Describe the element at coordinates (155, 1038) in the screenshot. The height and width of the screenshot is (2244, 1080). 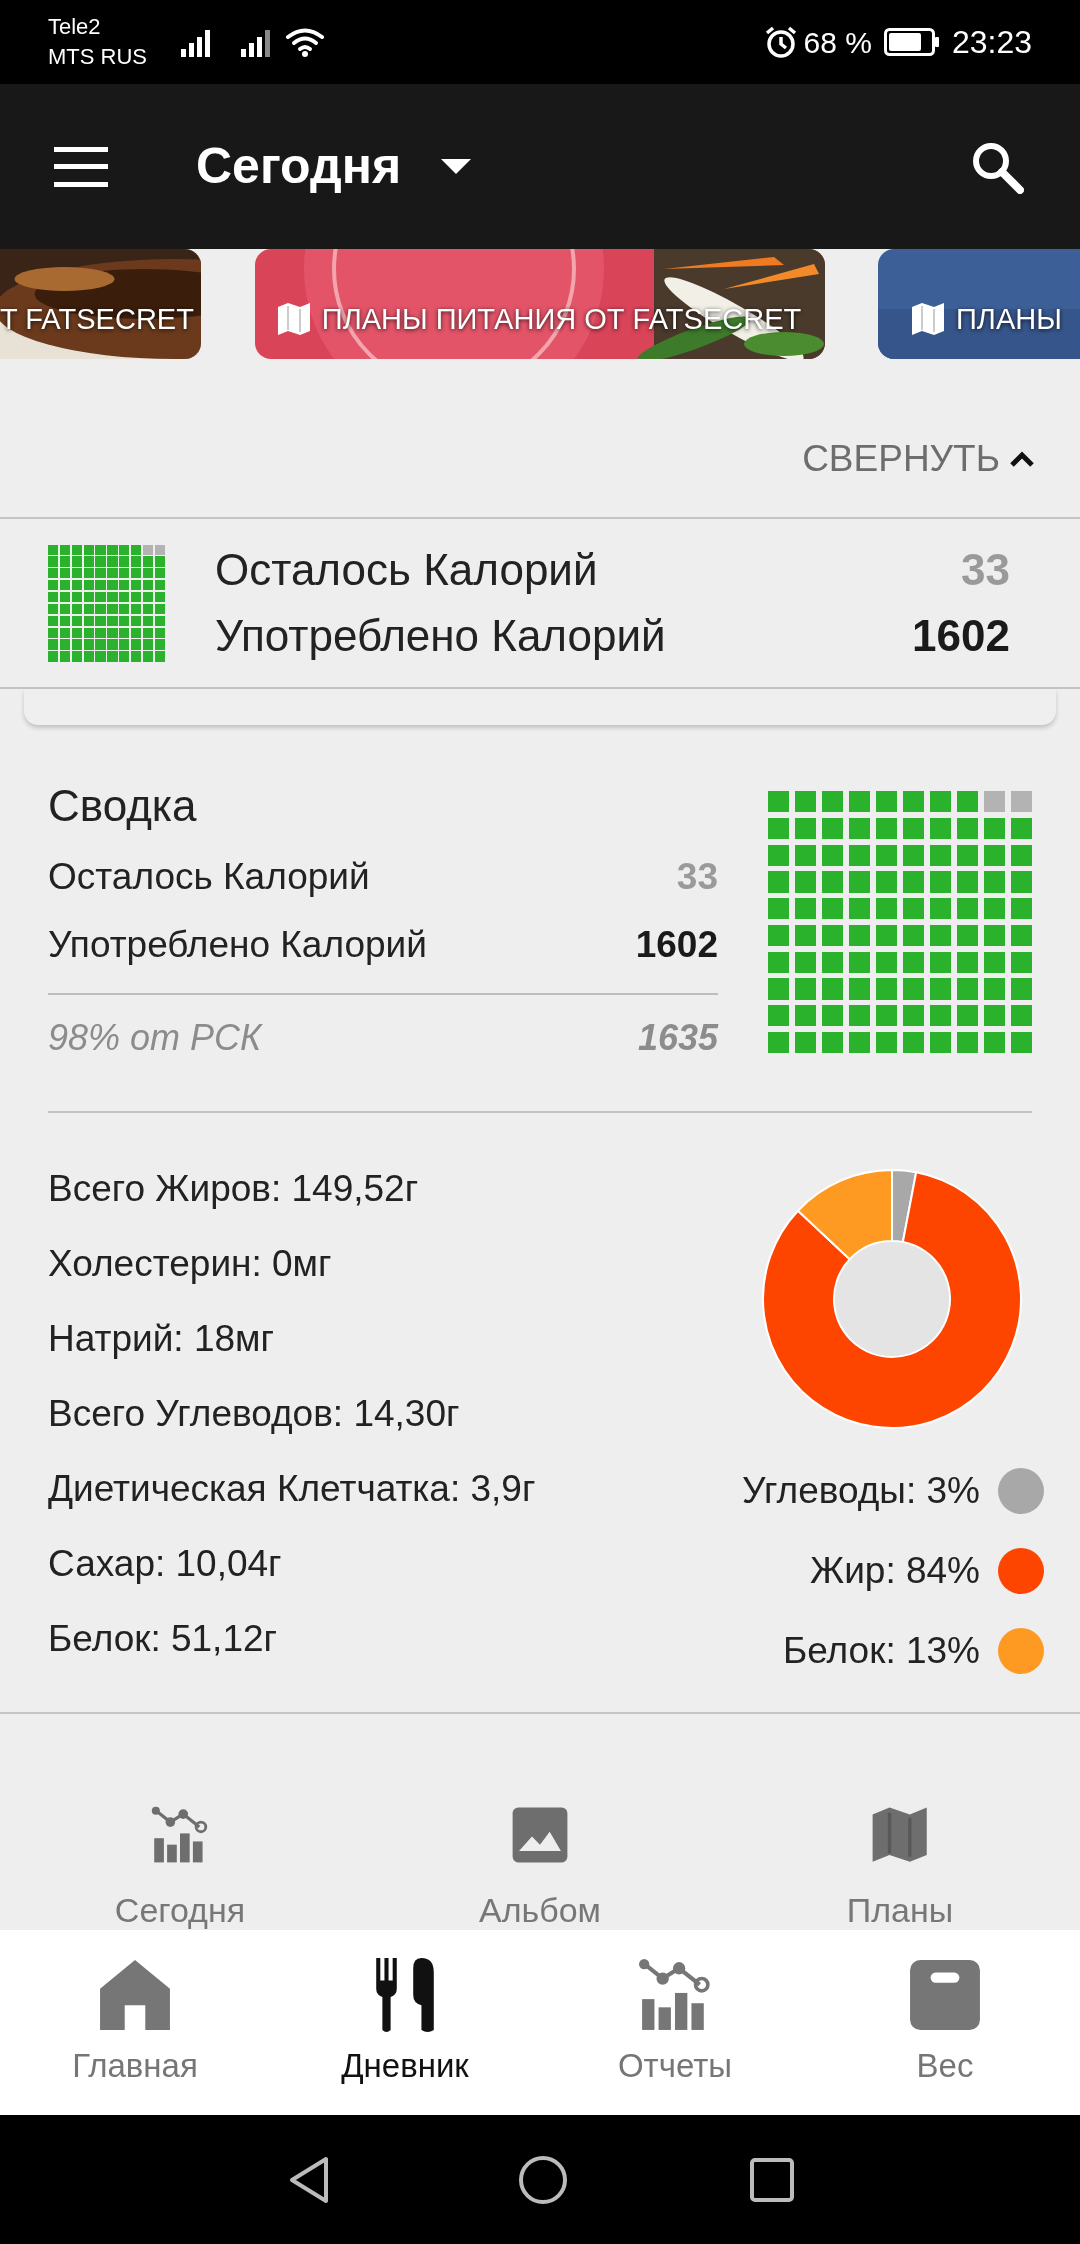
I see `goal-percent: 98% от РСК` at that location.